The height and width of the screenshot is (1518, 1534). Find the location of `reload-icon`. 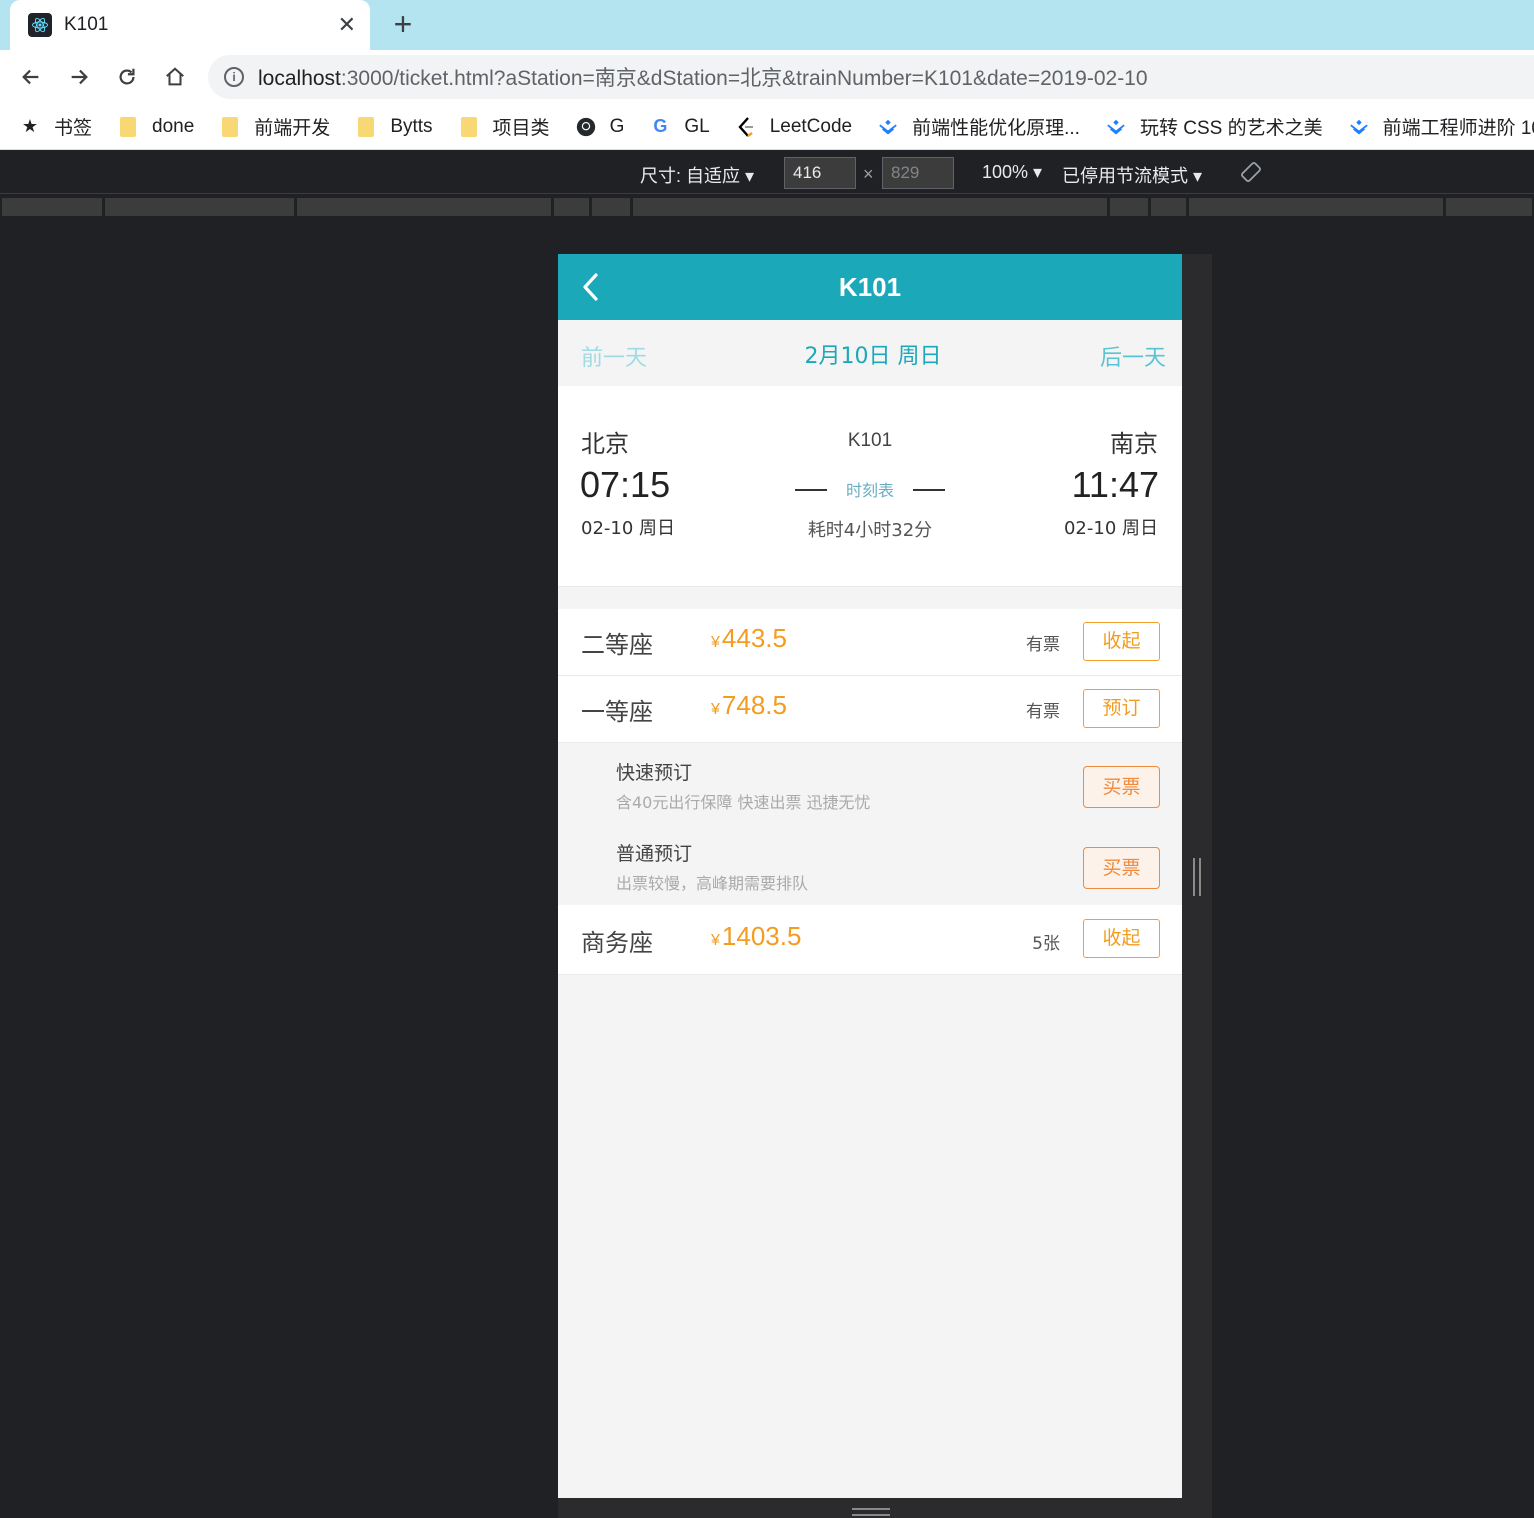

reload-icon is located at coordinates (127, 77).